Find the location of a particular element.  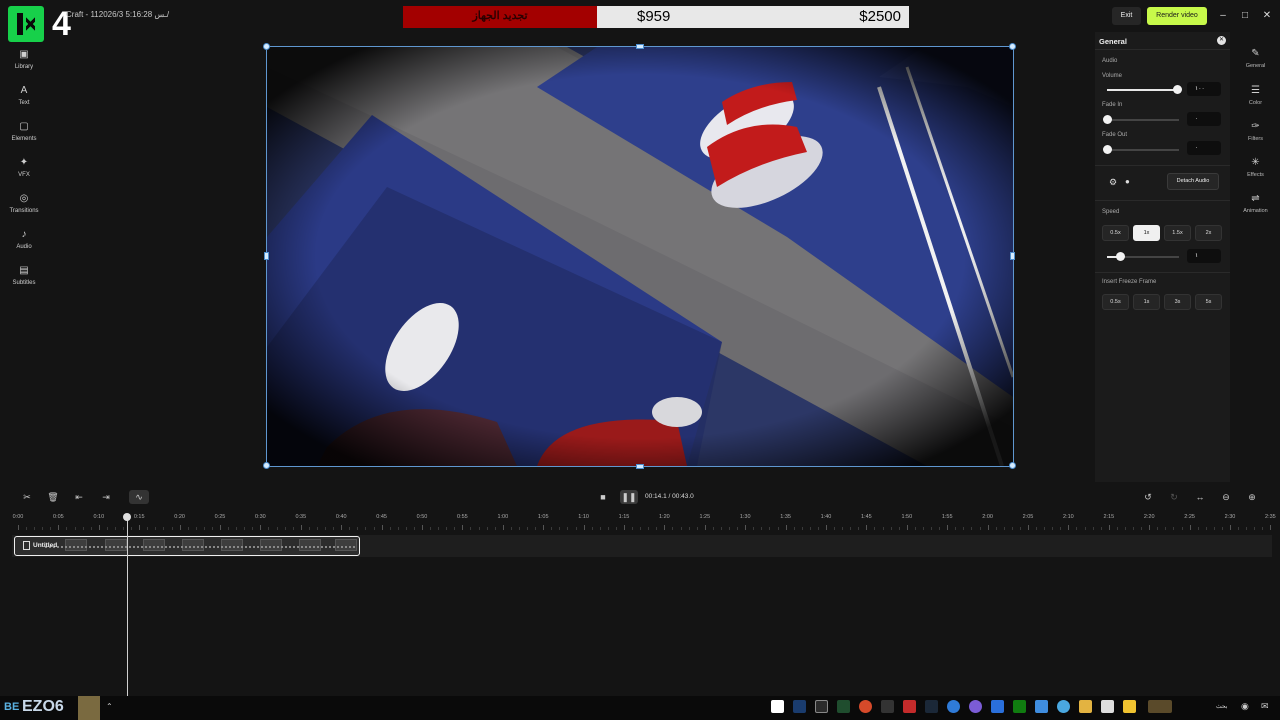

fade-in-slider-knob is located at coordinates (1107, 119).